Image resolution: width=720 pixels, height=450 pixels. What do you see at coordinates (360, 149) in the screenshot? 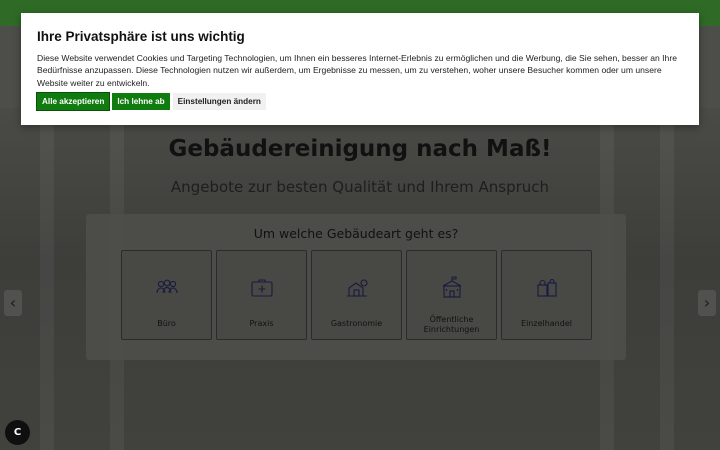
I see `hero-title: Gebäudereinigung nach Maß!` at bounding box center [360, 149].